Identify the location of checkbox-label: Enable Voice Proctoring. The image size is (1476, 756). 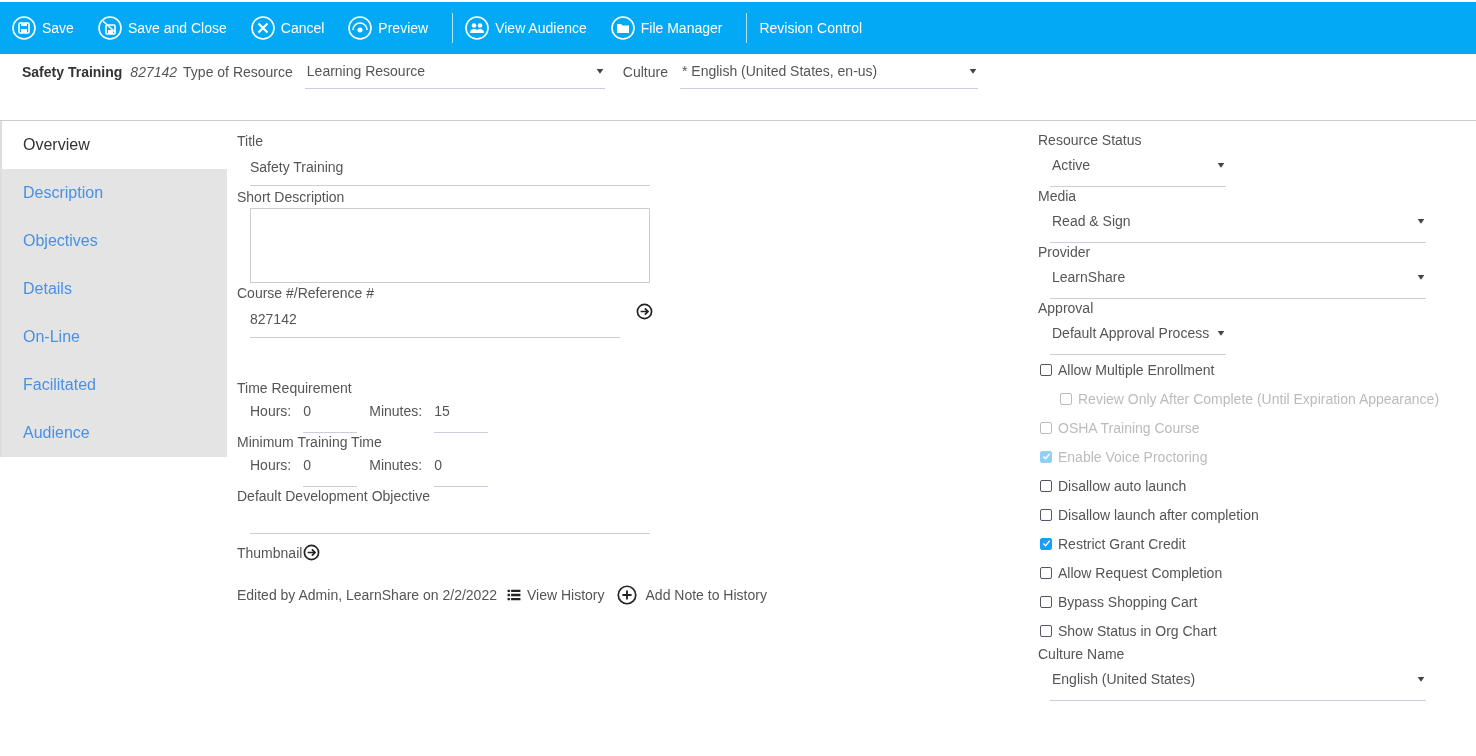
(1133, 456).